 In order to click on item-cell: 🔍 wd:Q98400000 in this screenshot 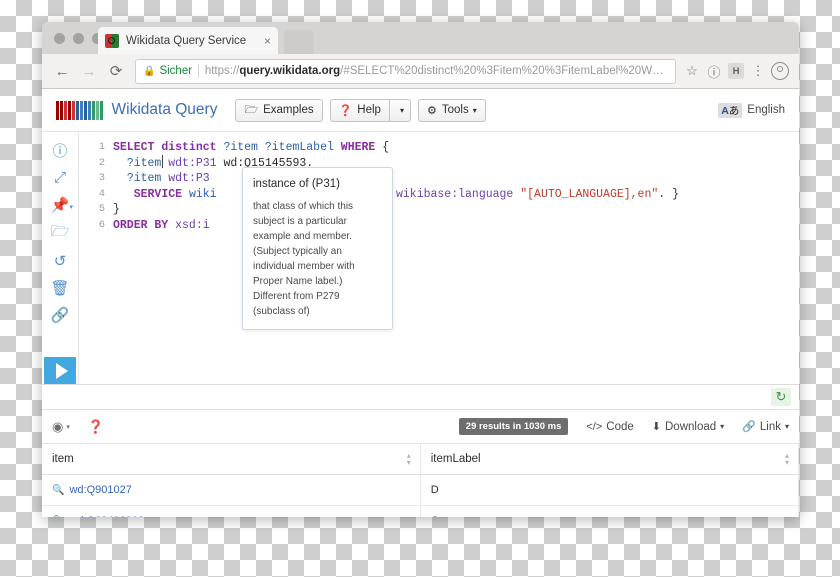, I will do `click(231, 511)`.